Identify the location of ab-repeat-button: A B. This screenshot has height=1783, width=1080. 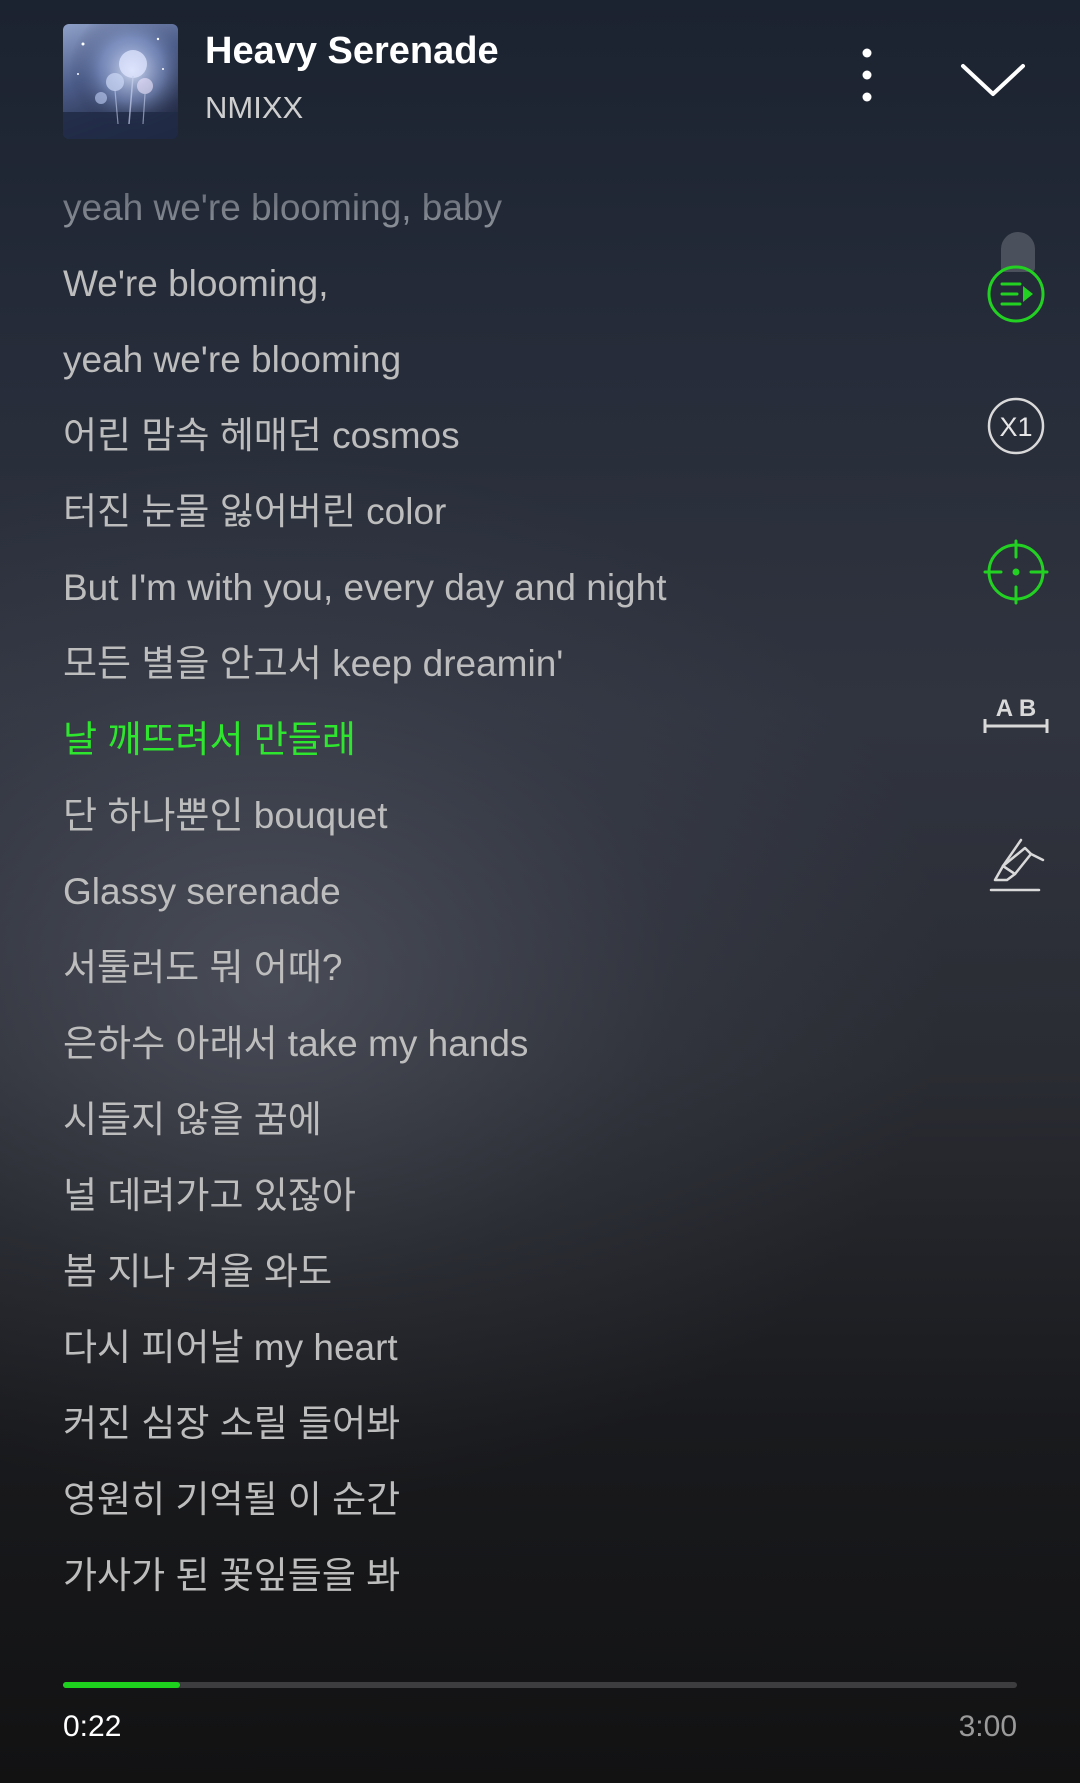
(1016, 717).